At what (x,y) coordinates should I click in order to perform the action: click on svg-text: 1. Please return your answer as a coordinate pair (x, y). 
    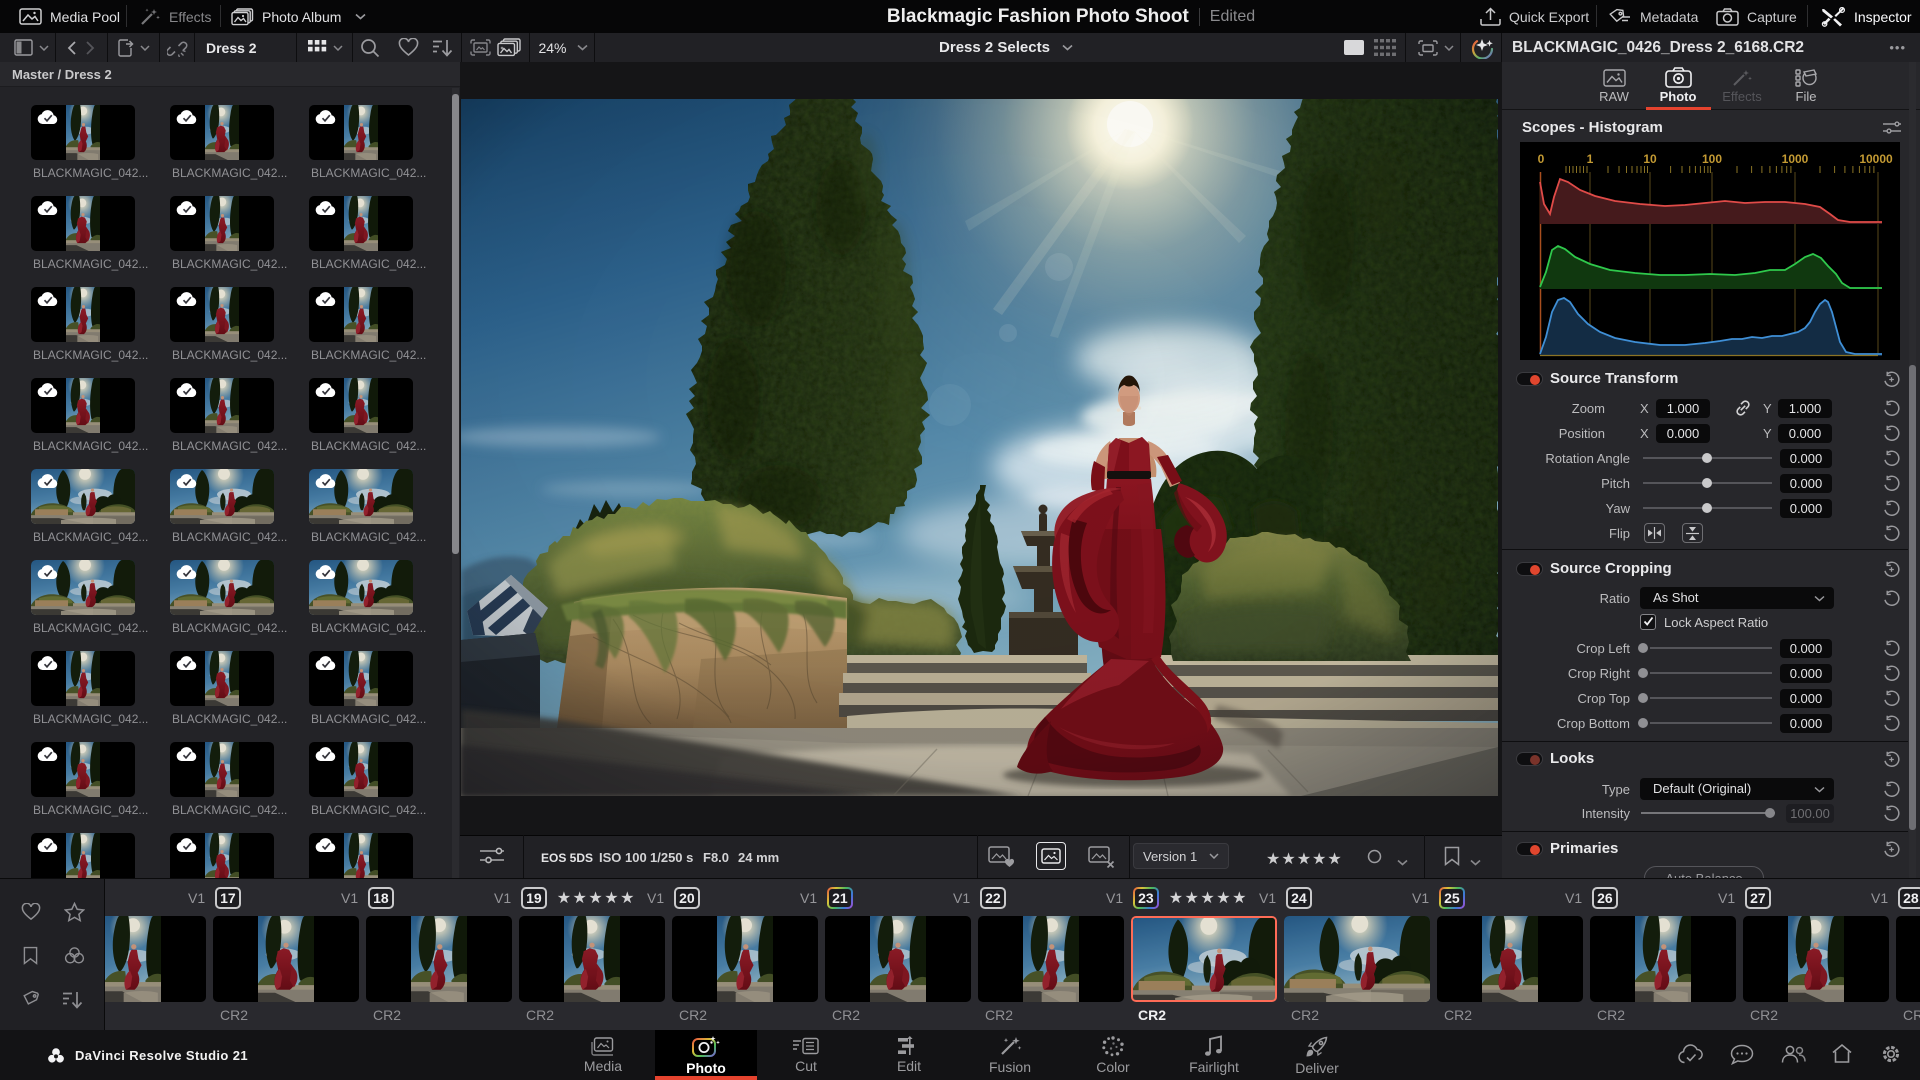
    Looking at the image, I should click on (1590, 159).